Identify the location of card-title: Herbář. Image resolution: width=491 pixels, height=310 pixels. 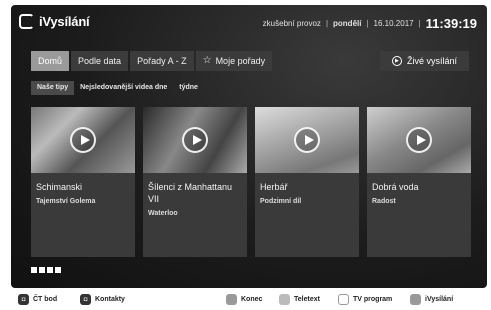
(274, 187).